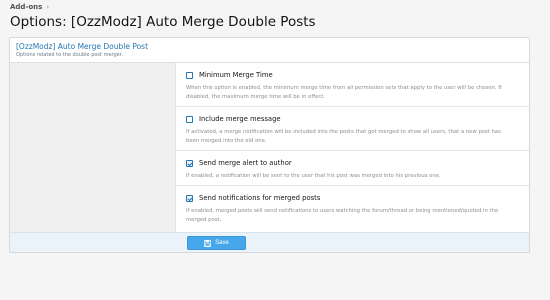  Describe the element at coordinates (48, 7) in the screenshot. I see `chevron-right-icon: ›` at that location.